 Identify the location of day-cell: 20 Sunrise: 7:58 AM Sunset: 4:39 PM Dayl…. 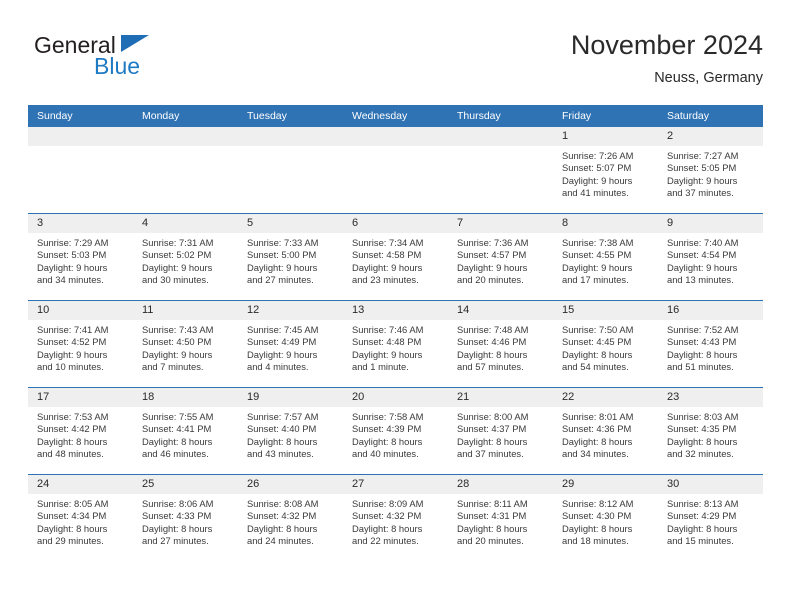
(395, 431).